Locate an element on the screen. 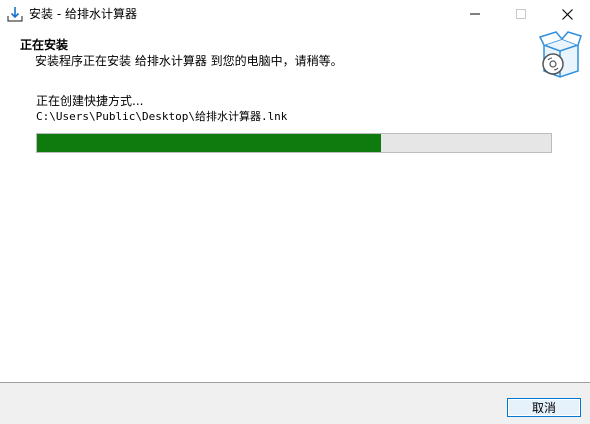  maximize-icon is located at coordinates (521, 14).